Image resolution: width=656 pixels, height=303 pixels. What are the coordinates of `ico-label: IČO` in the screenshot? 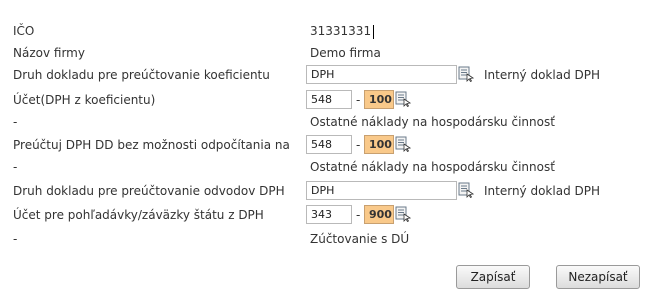 It's located at (24, 31).